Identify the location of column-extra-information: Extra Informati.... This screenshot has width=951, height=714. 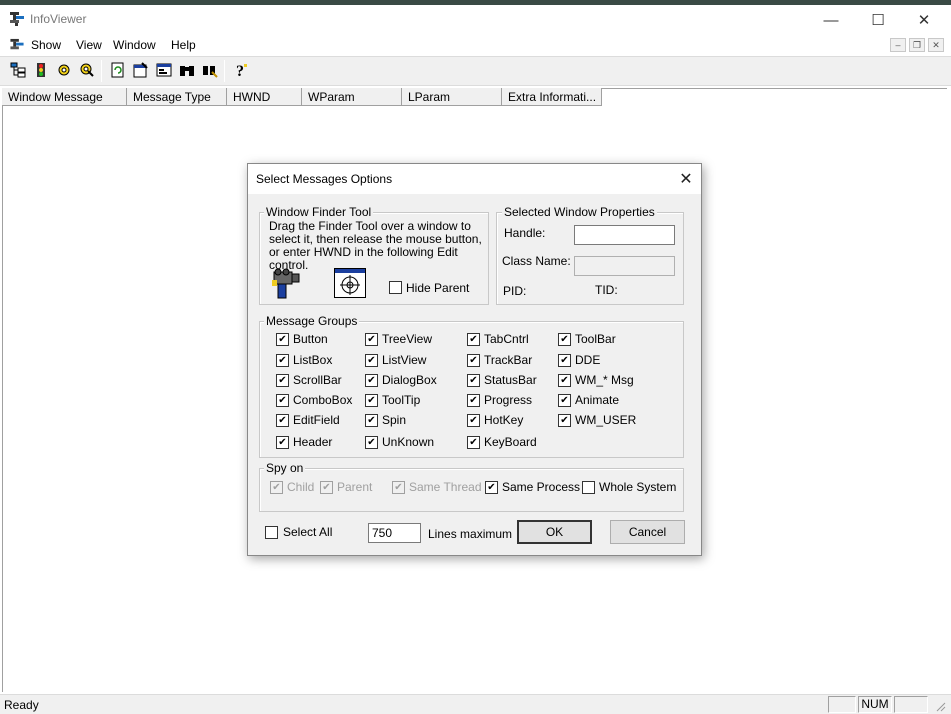
(552, 97).